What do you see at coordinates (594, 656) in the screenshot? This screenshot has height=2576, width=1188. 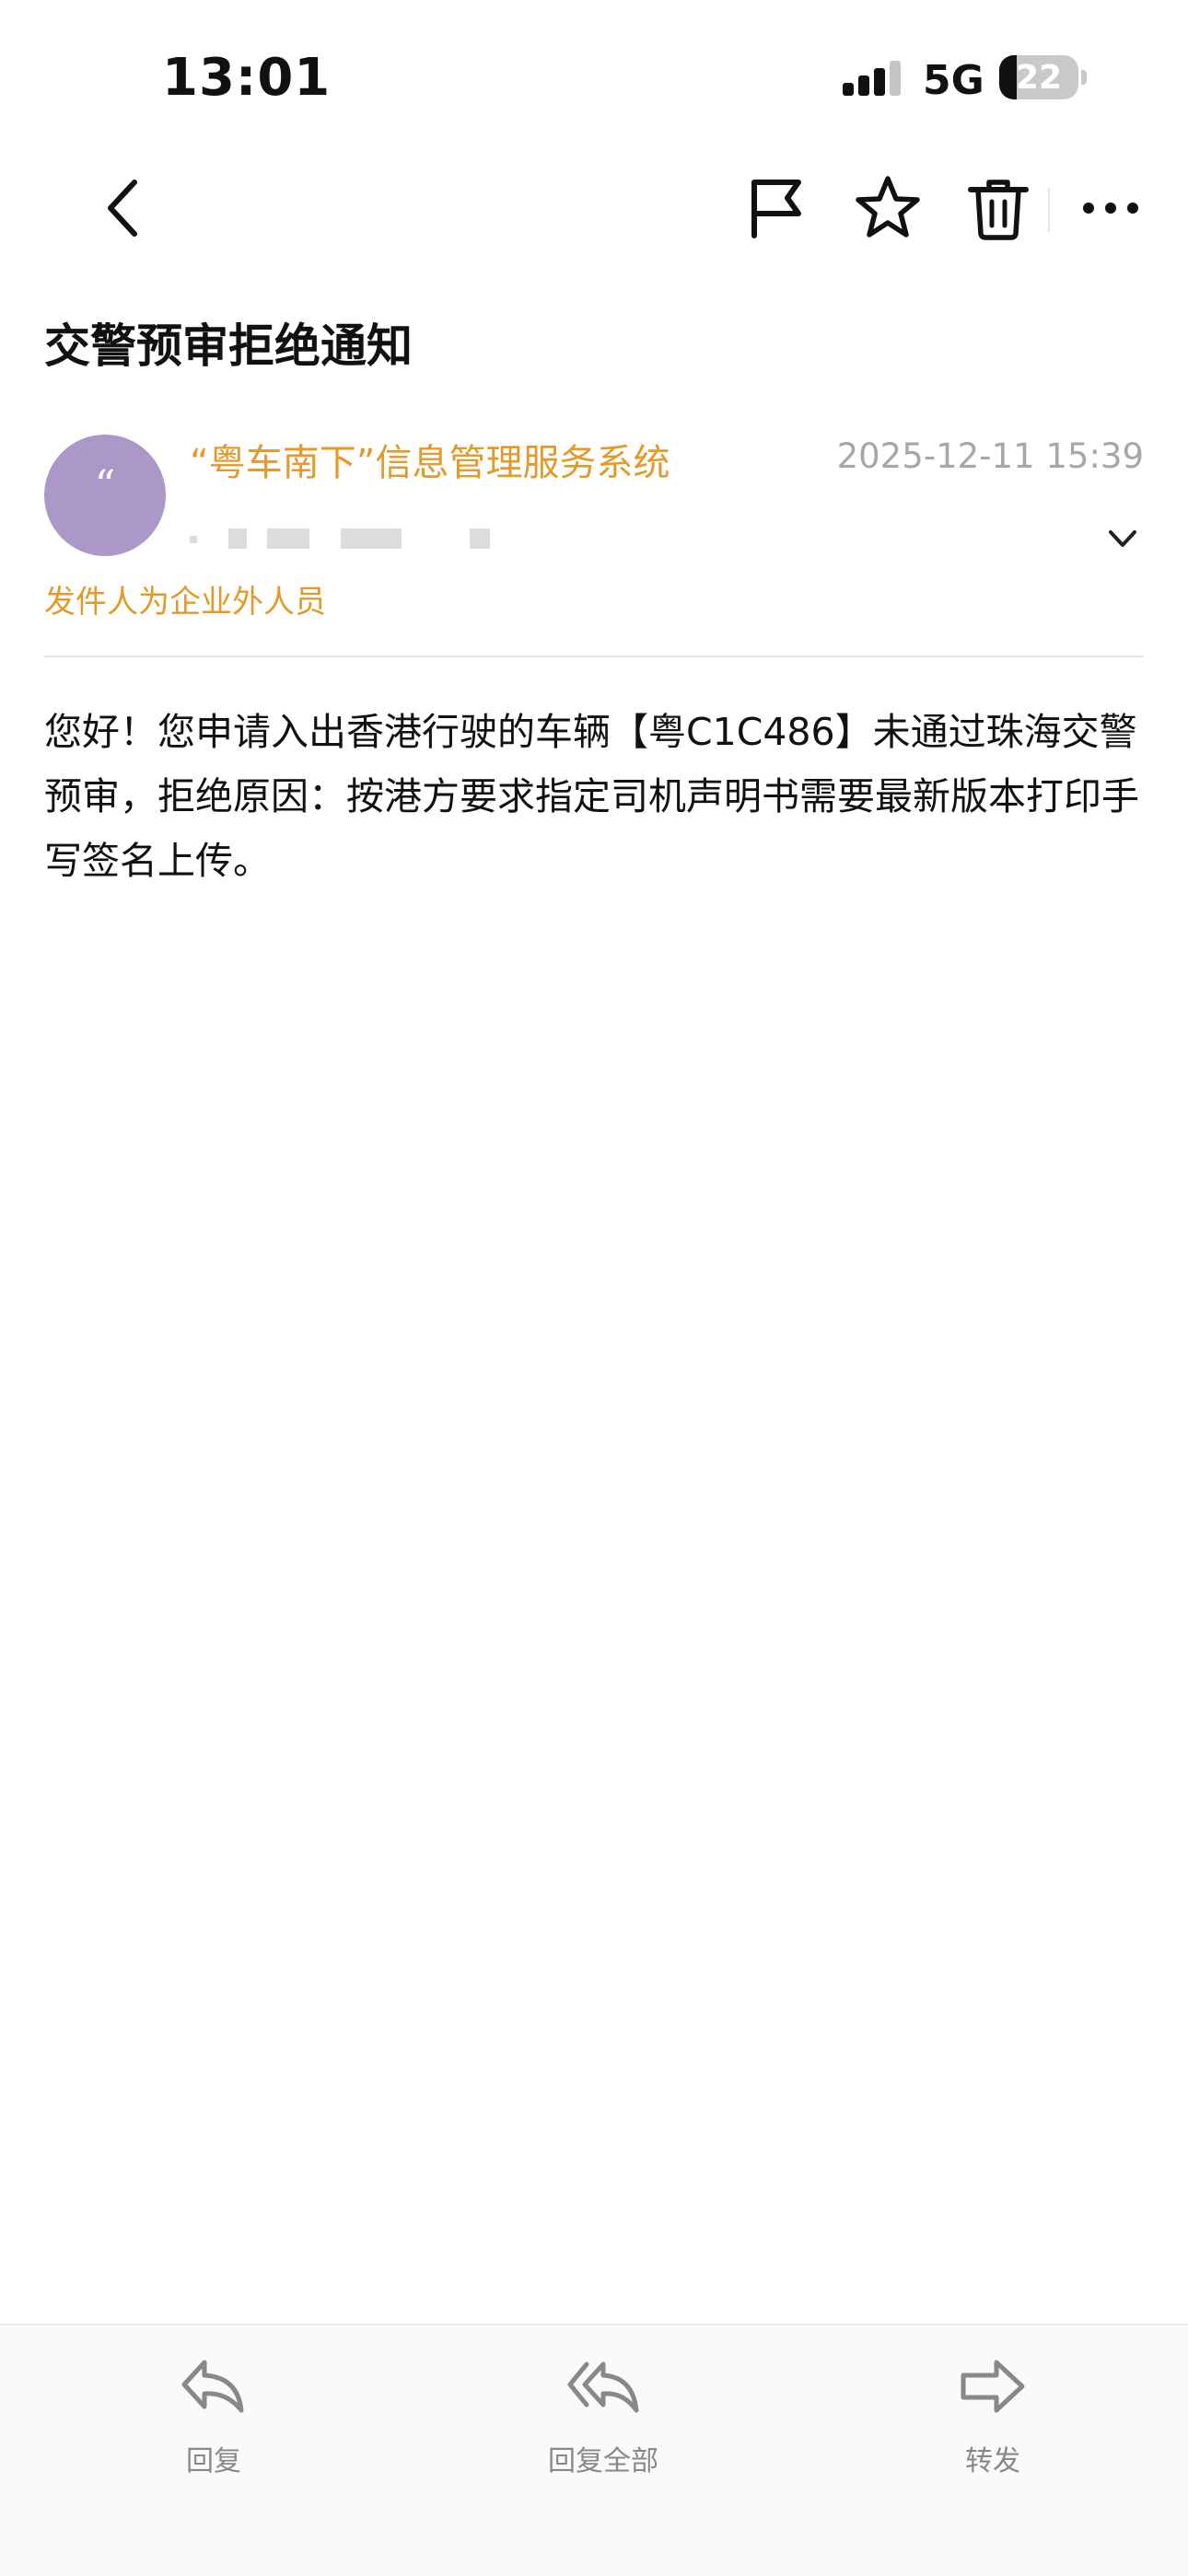 I see `header-divider` at bounding box center [594, 656].